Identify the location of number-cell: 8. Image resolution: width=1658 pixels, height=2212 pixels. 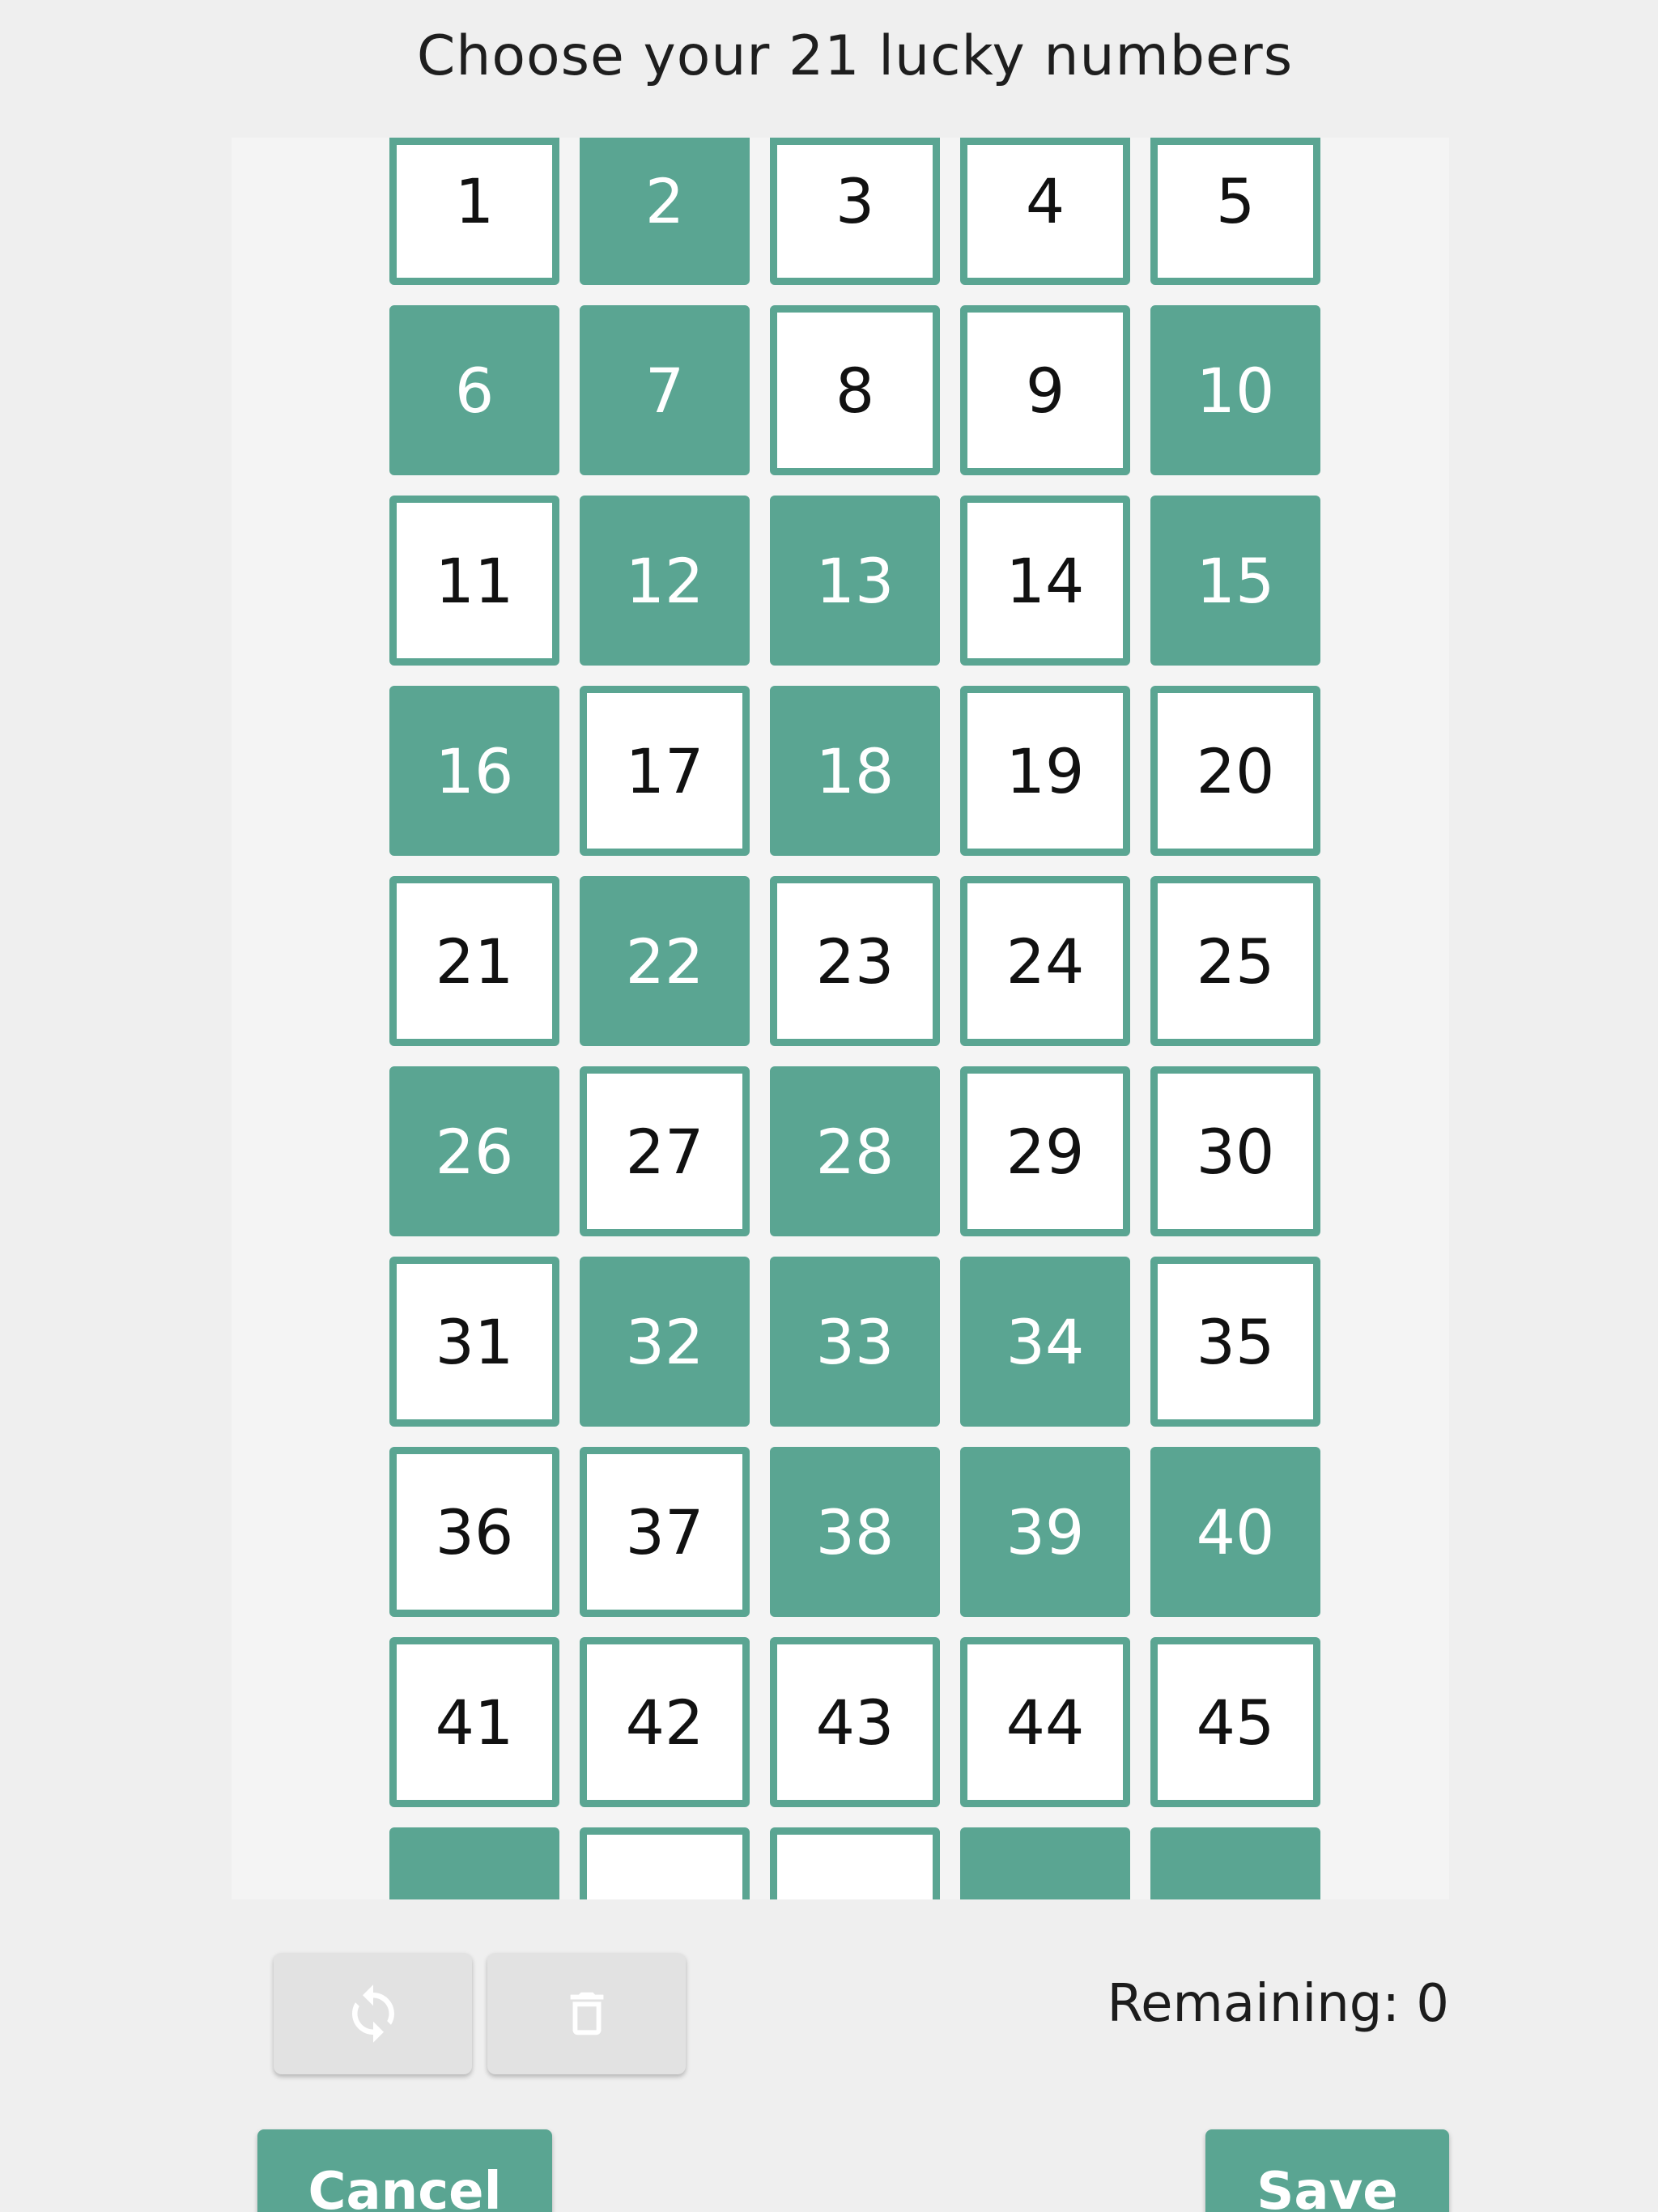
(855, 390).